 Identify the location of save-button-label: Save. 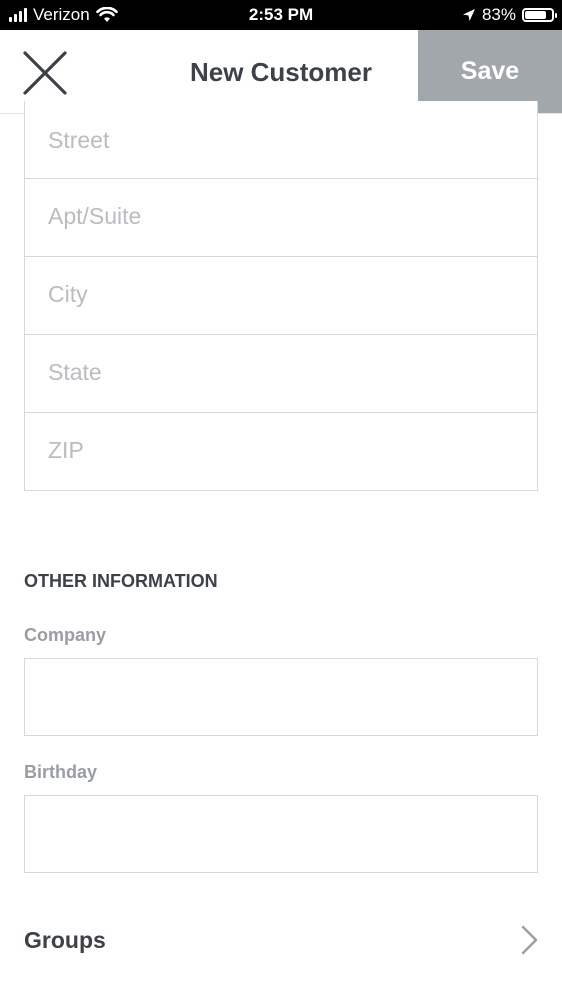
(490, 71).